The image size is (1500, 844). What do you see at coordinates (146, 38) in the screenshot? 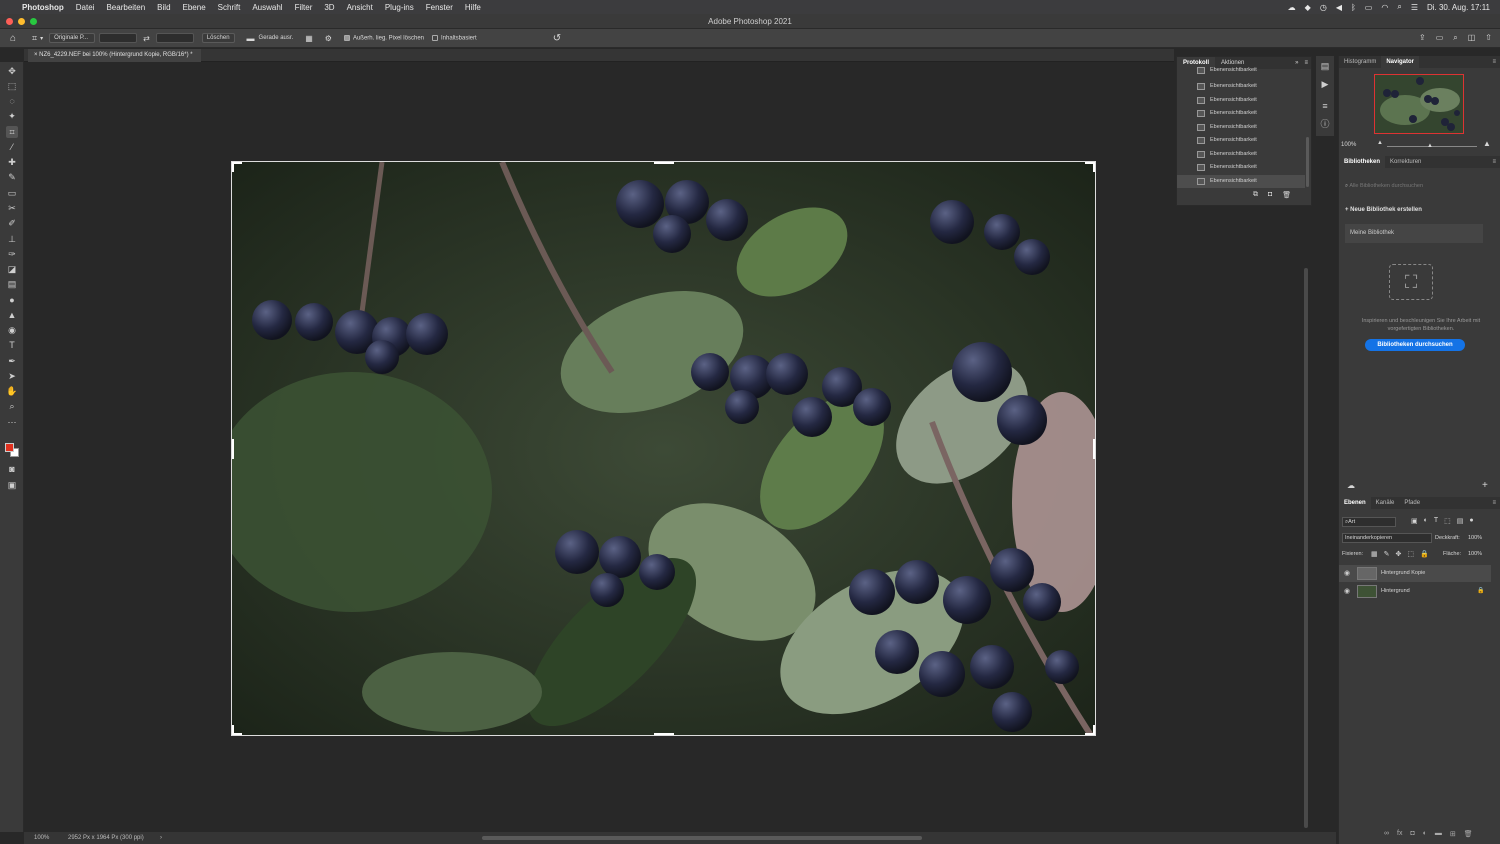
I see `swap-icon: ⇄` at bounding box center [146, 38].